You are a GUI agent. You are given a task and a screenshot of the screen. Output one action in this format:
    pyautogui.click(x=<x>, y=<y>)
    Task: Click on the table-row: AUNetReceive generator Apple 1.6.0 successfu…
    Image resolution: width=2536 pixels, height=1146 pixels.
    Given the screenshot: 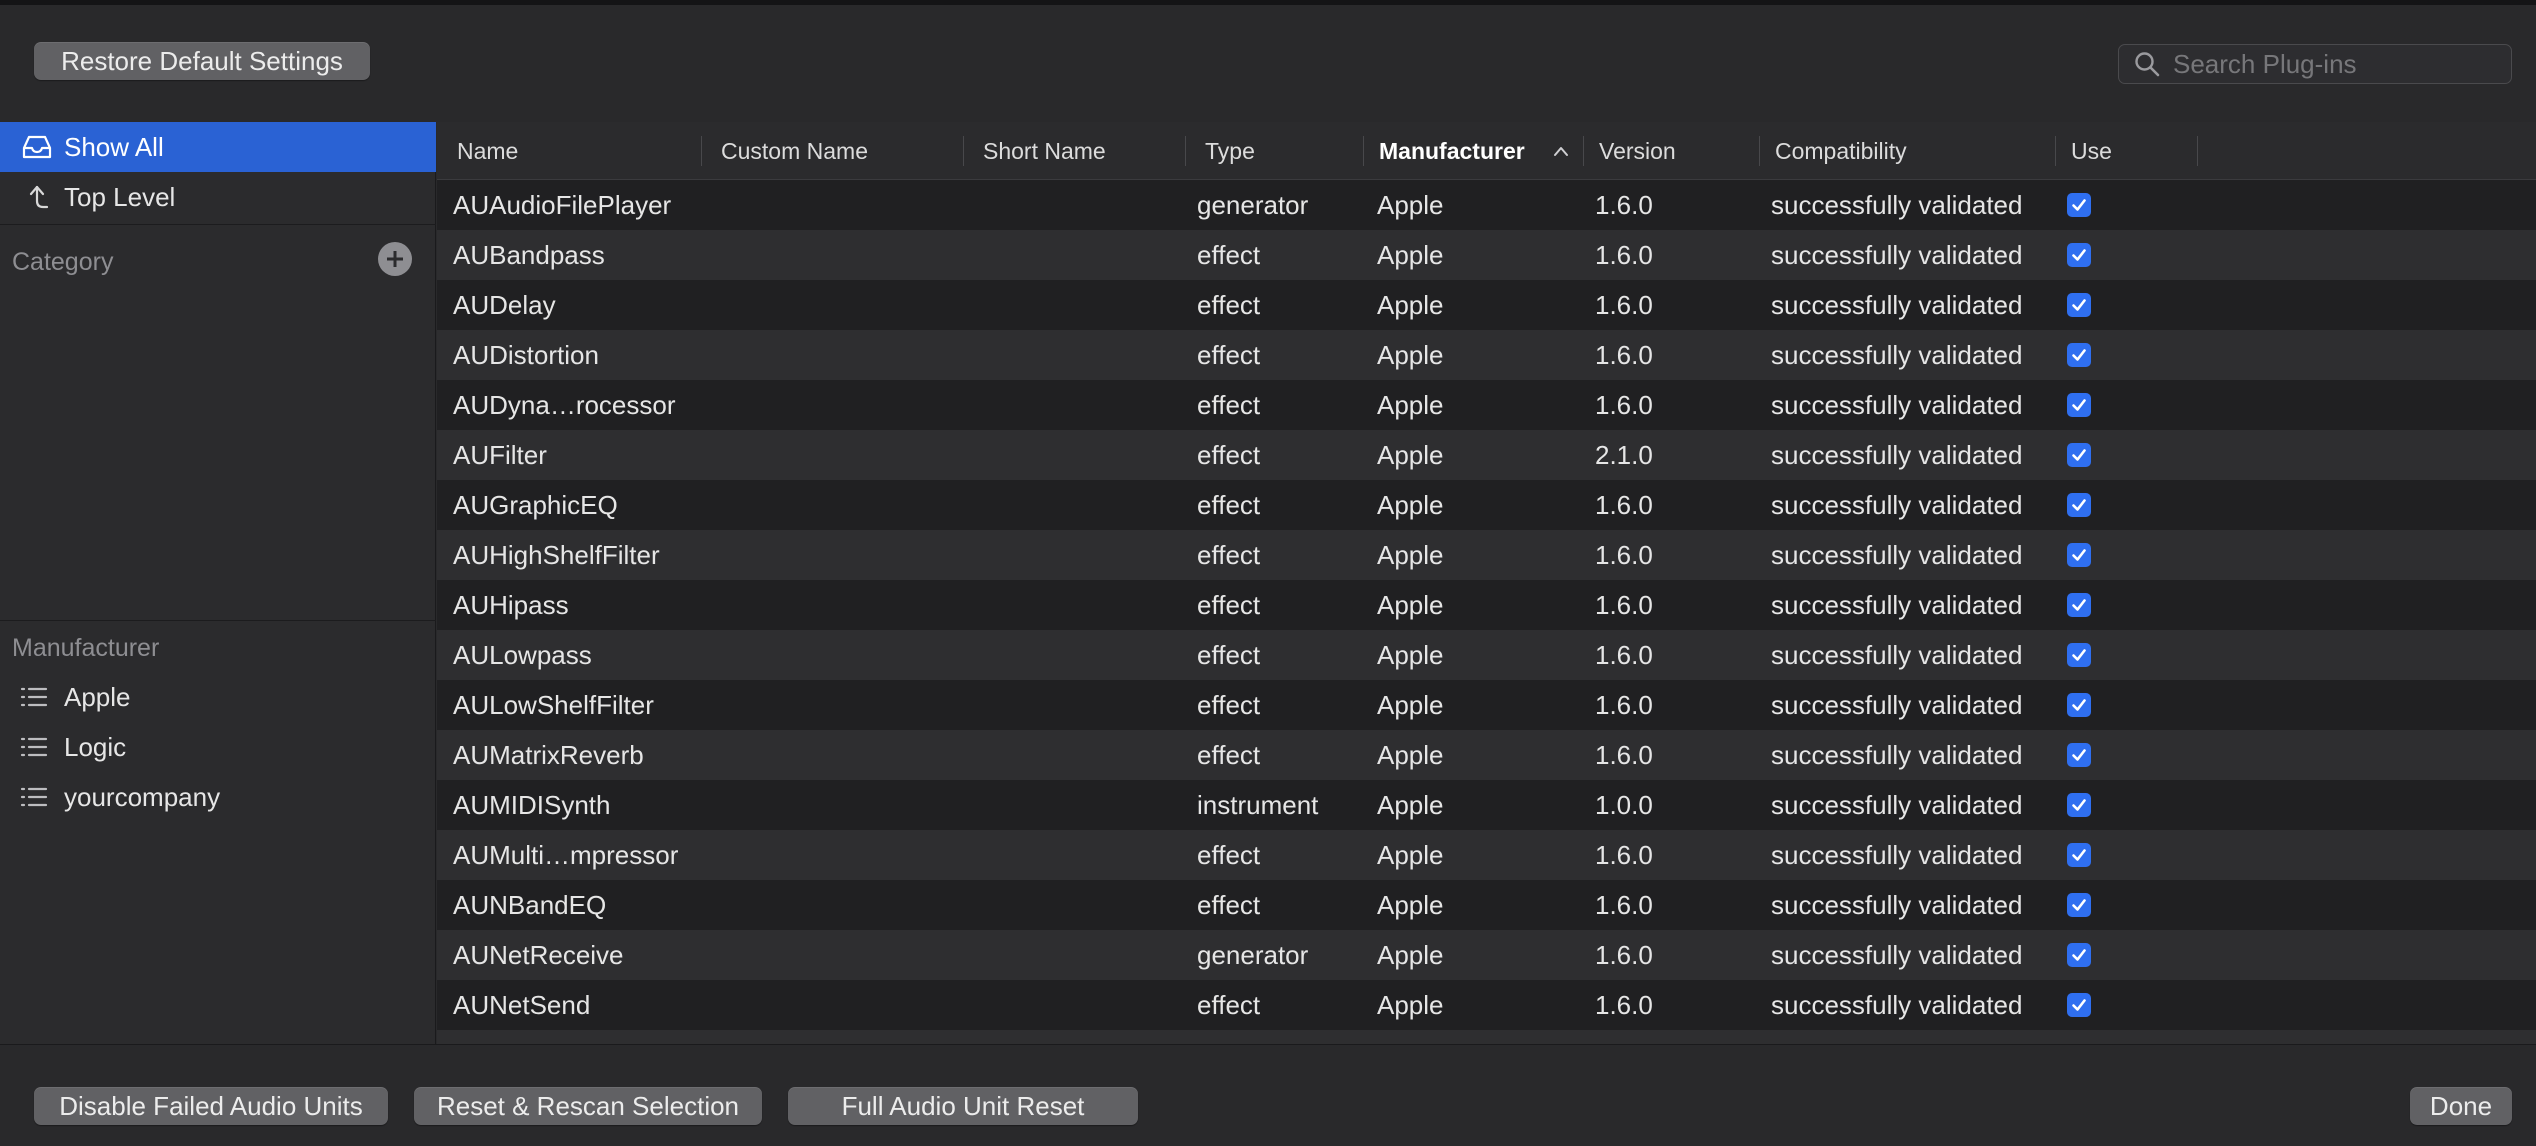 What is the action you would take?
    pyautogui.click(x=1486, y=955)
    